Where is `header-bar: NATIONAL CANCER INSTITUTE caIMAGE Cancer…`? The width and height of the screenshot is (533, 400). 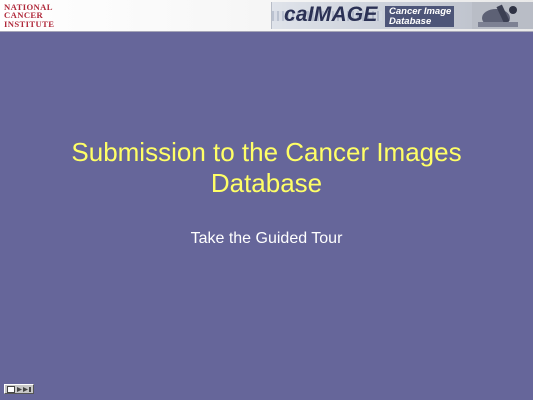 header-bar: NATIONAL CANCER INSTITUTE caIMAGE Cancer… is located at coordinates (266, 16).